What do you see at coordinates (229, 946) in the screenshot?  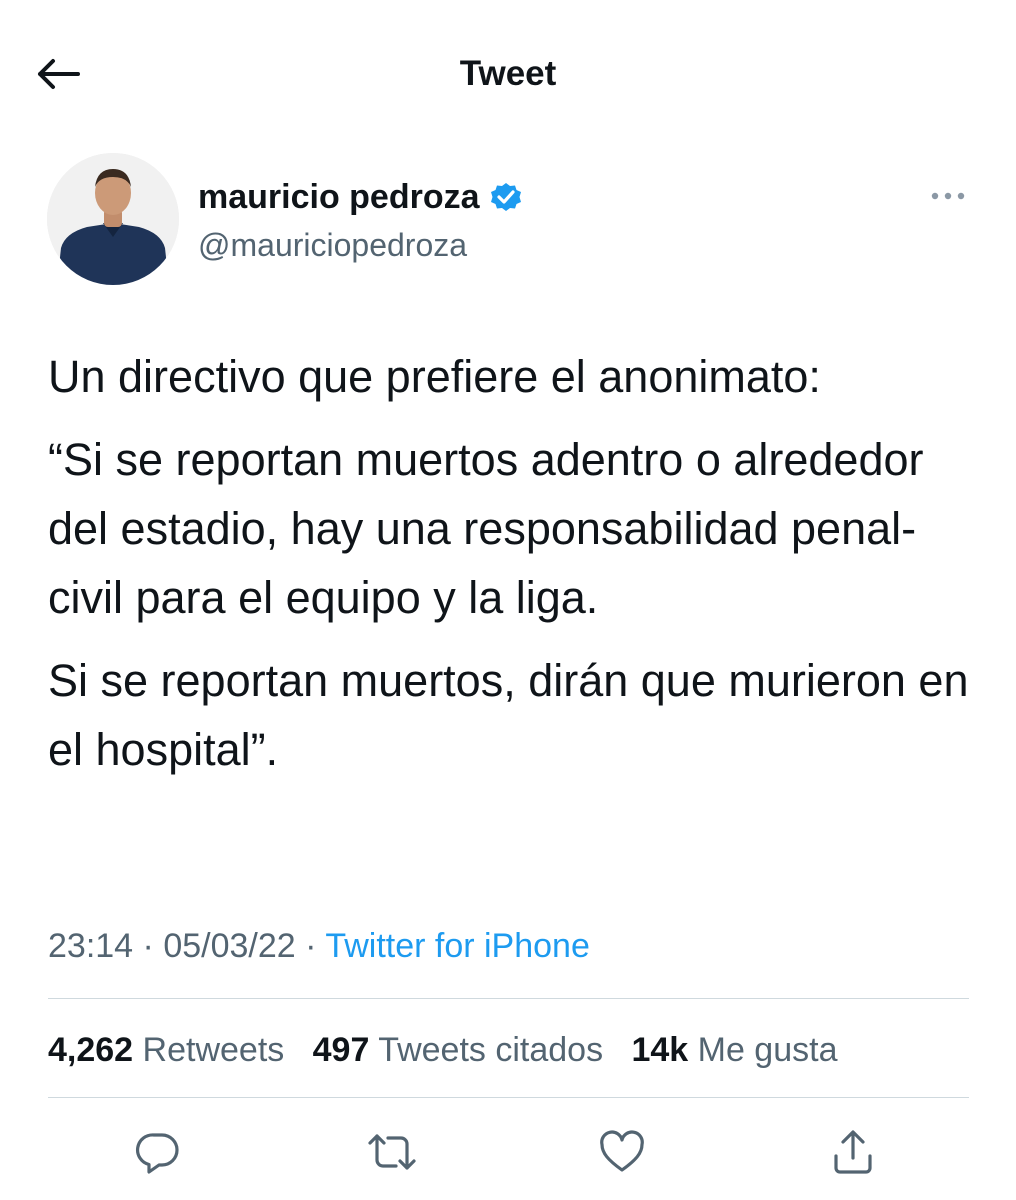 I see `tweet-date: 05/03/22` at bounding box center [229, 946].